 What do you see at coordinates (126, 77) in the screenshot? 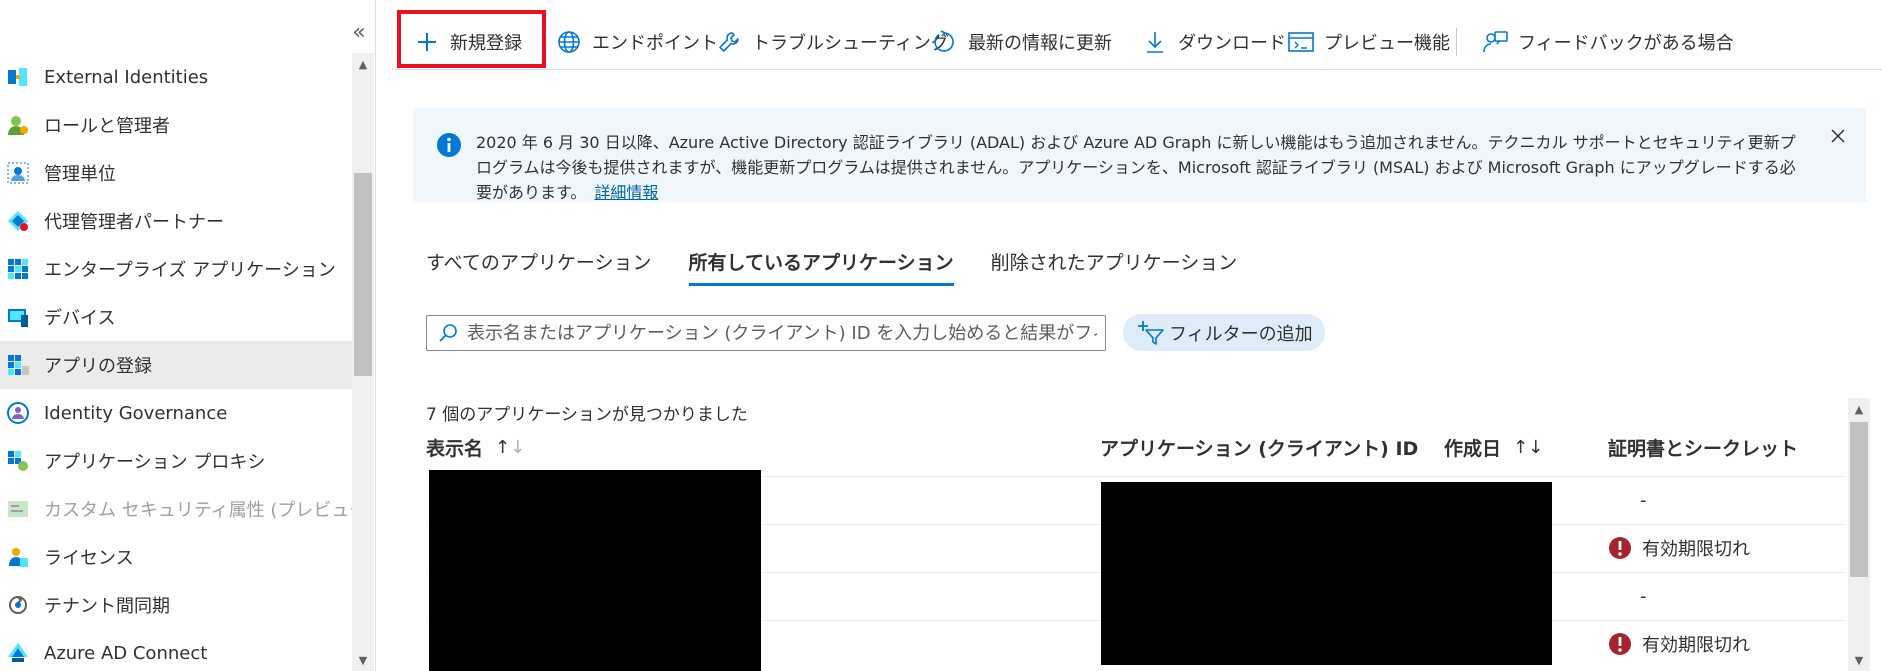
I see `sidebar-item-label: External Identities` at bounding box center [126, 77].